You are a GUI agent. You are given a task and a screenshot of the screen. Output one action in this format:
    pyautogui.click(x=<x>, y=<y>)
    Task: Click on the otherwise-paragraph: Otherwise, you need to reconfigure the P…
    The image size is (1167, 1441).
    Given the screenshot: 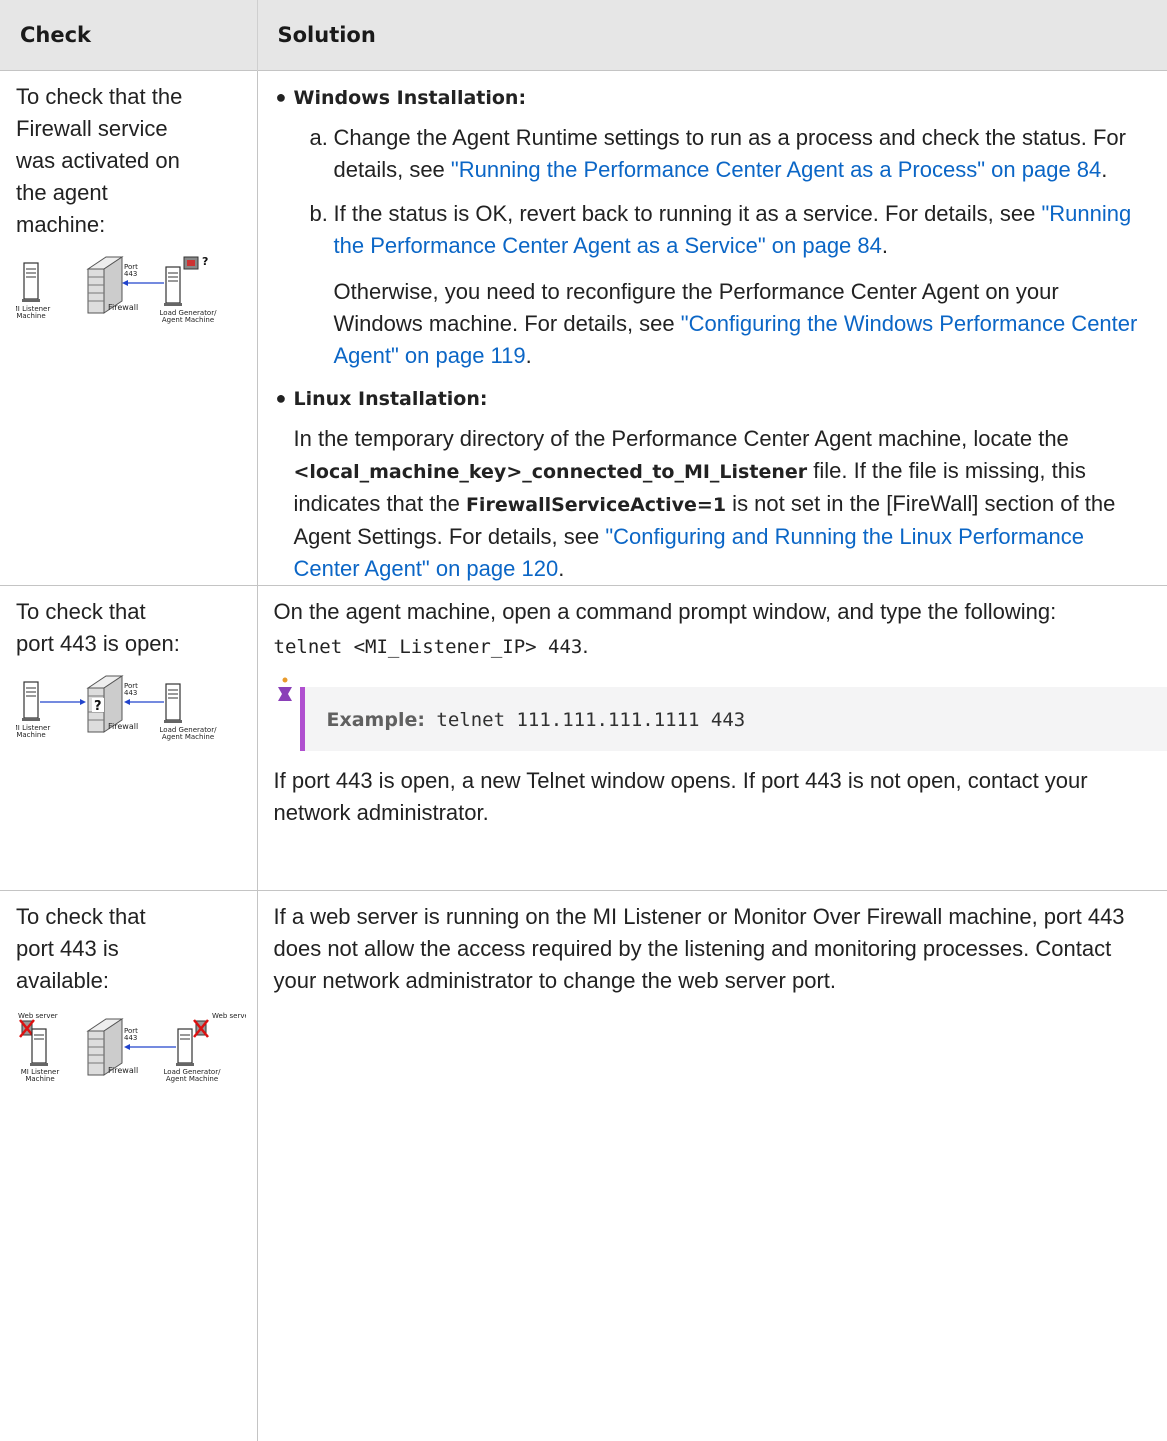 What is the action you would take?
    pyautogui.click(x=711, y=324)
    